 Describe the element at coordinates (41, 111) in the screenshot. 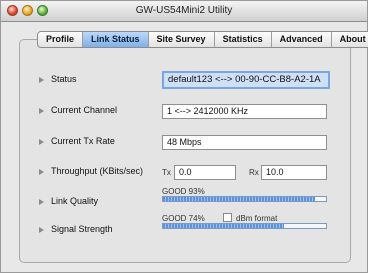

I see `channel-arrow-icon` at that location.